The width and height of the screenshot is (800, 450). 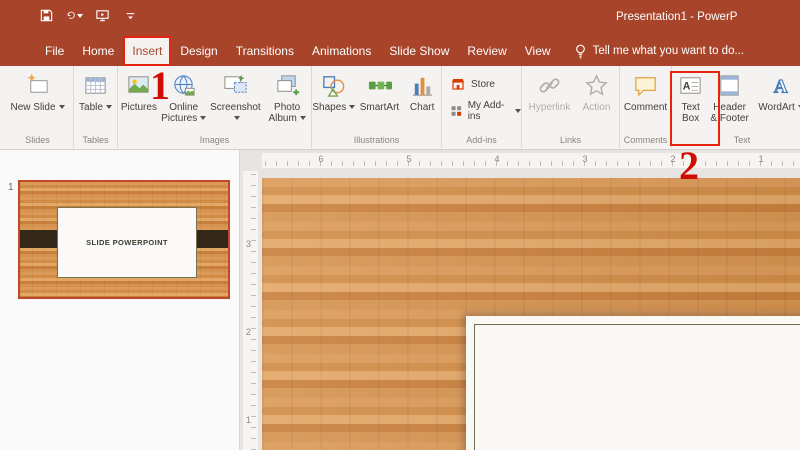 What do you see at coordinates (287, 85) in the screenshot?
I see `photo-album-icon` at bounding box center [287, 85].